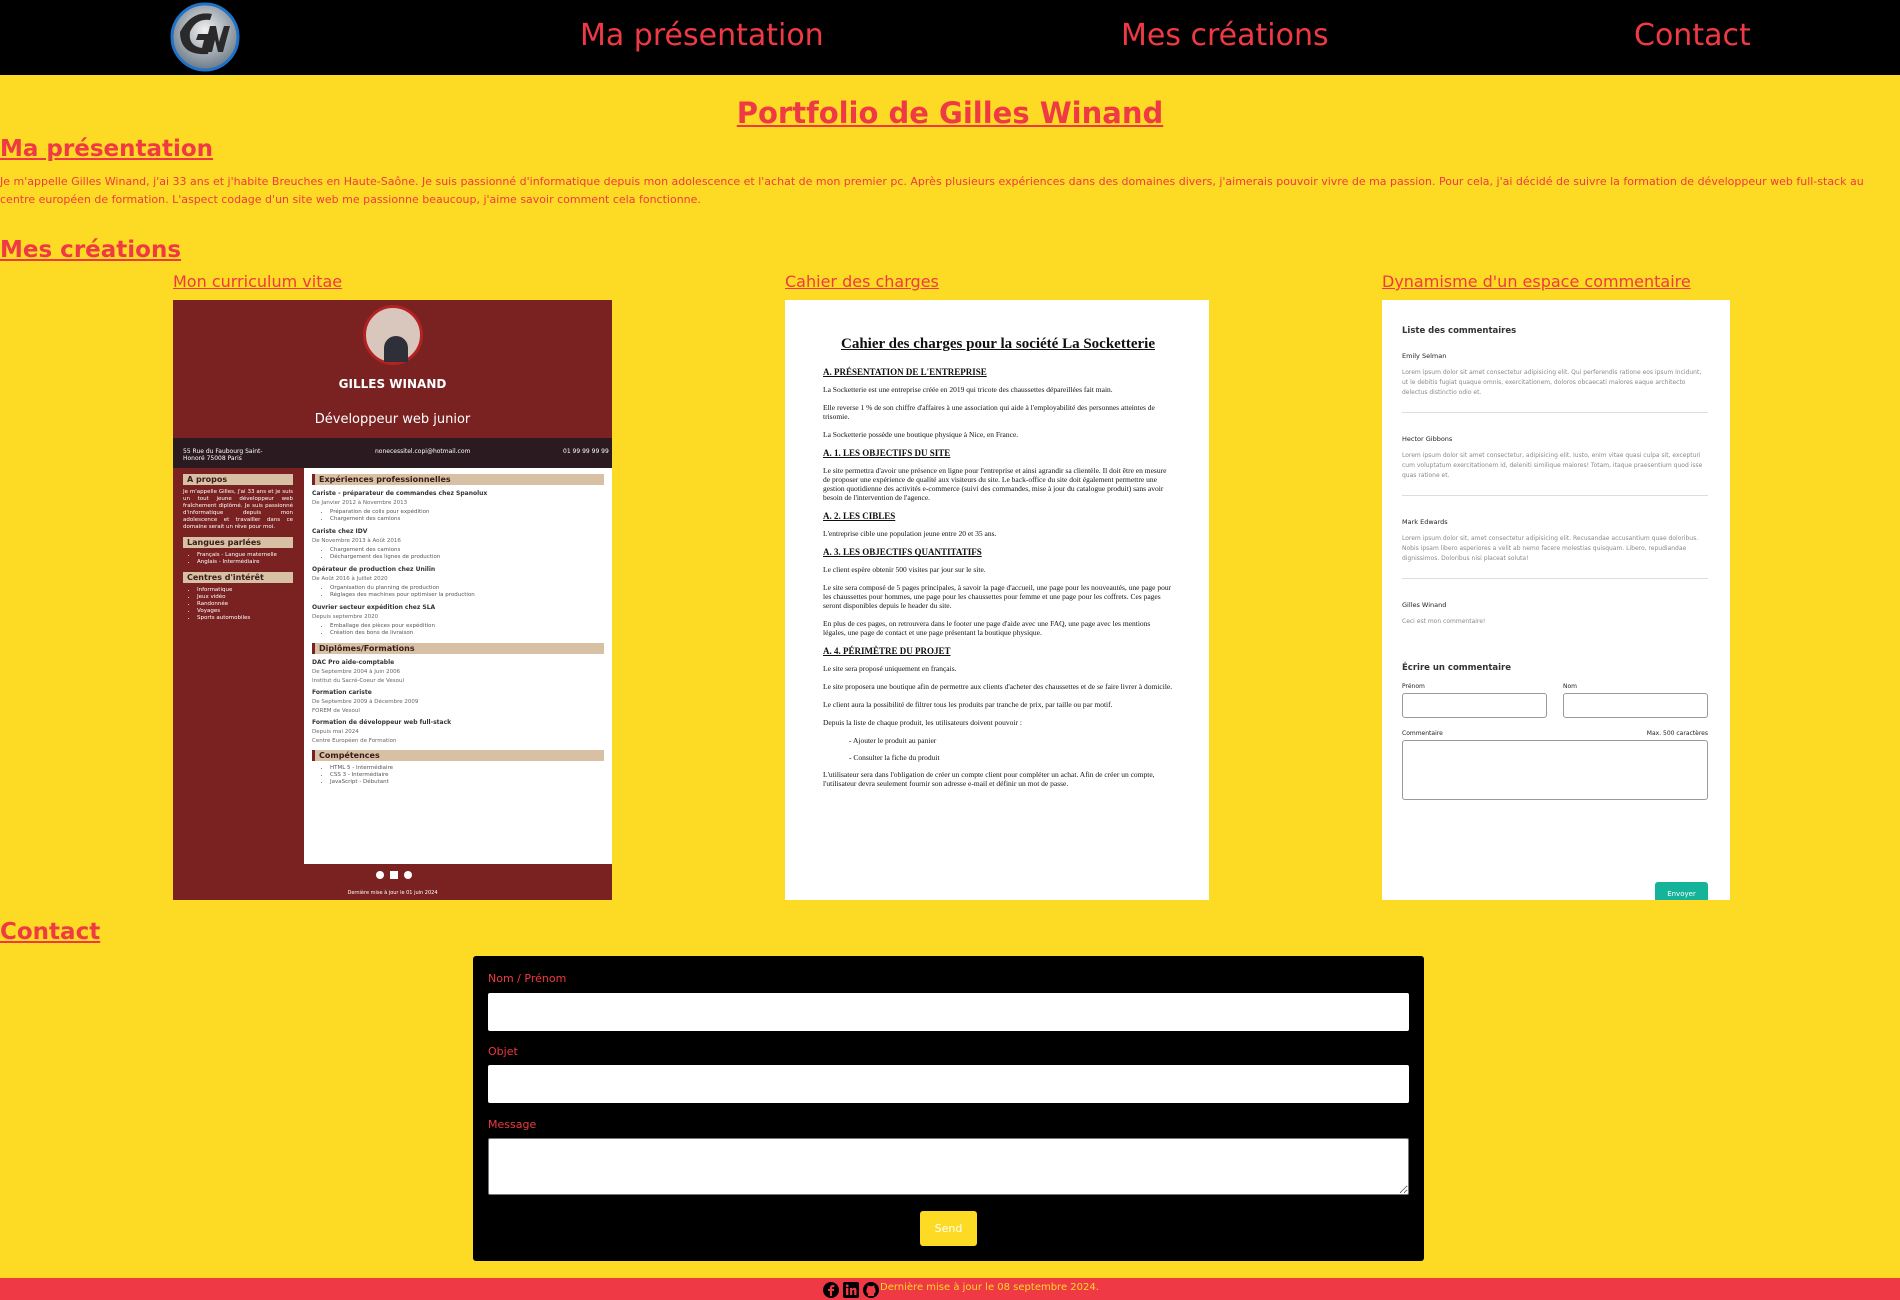  I want to click on nav-link-contact: Contact, so click(1692, 35).